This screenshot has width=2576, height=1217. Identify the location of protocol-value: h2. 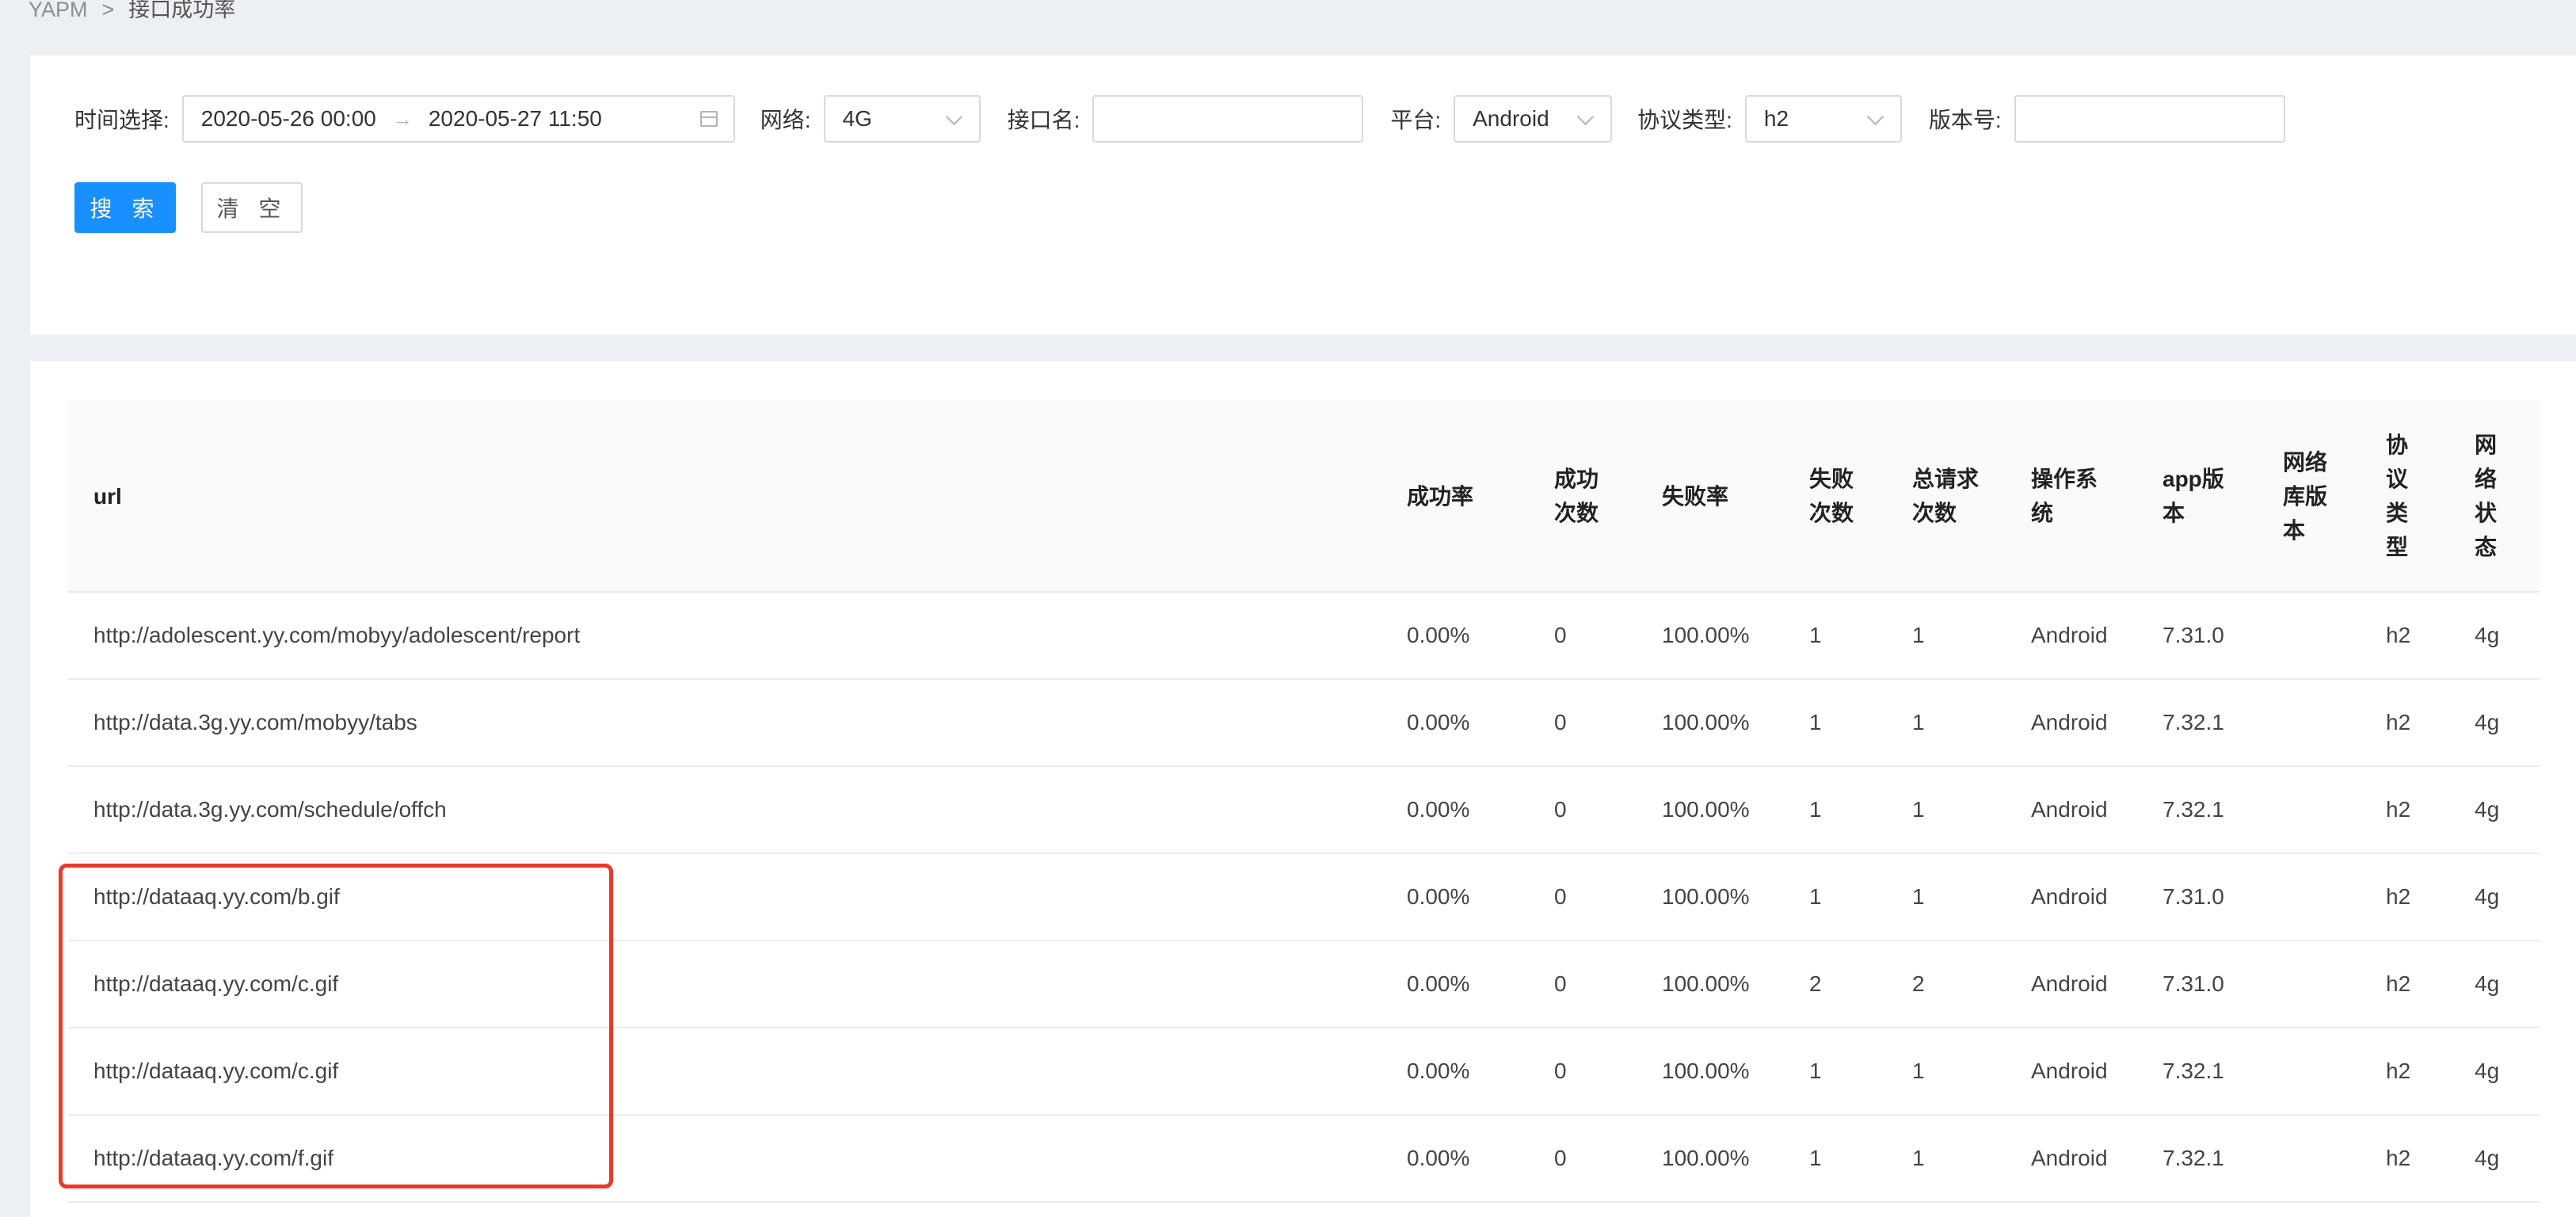
(1776, 119).